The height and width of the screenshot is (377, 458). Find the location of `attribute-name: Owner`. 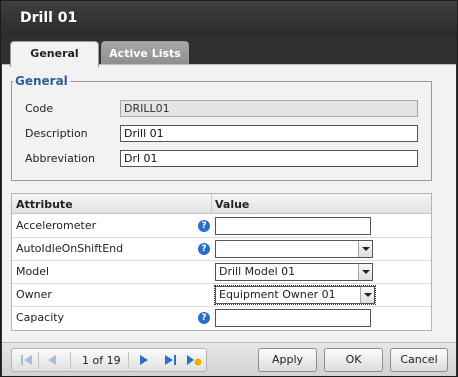

attribute-name: Owner is located at coordinates (34, 294).